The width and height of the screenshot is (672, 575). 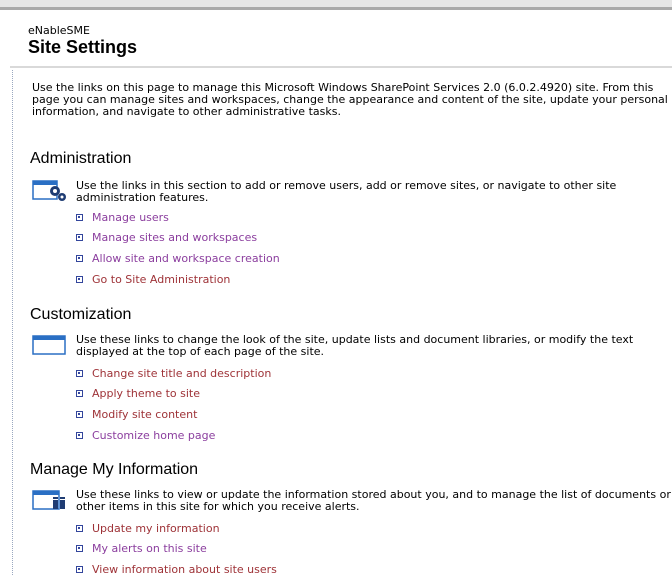 I want to click on my-alerts-link: My alerts on this site, so click(x=149, y=548).